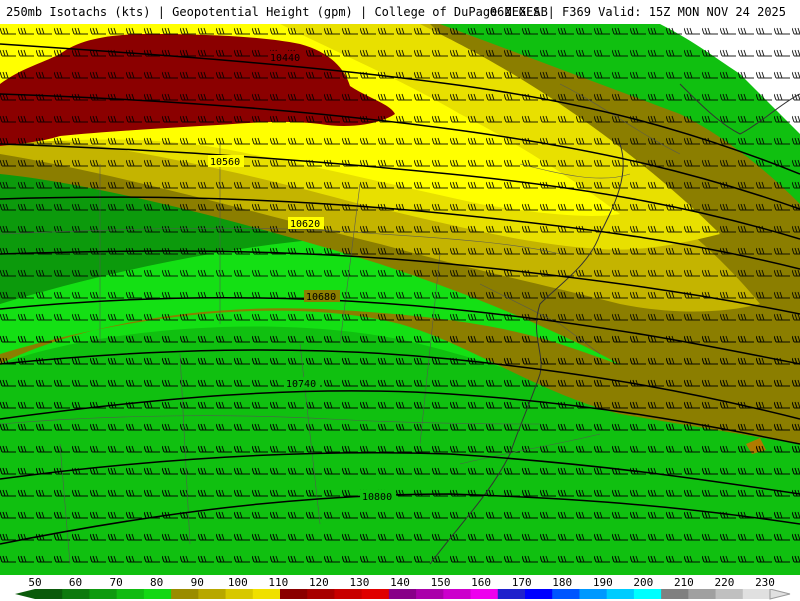 The image size is (800, 601). What do you see at coordinates (75, 582) in the screenshot?
I see `colorbar-label: 60` at bounding box center [75, 582].